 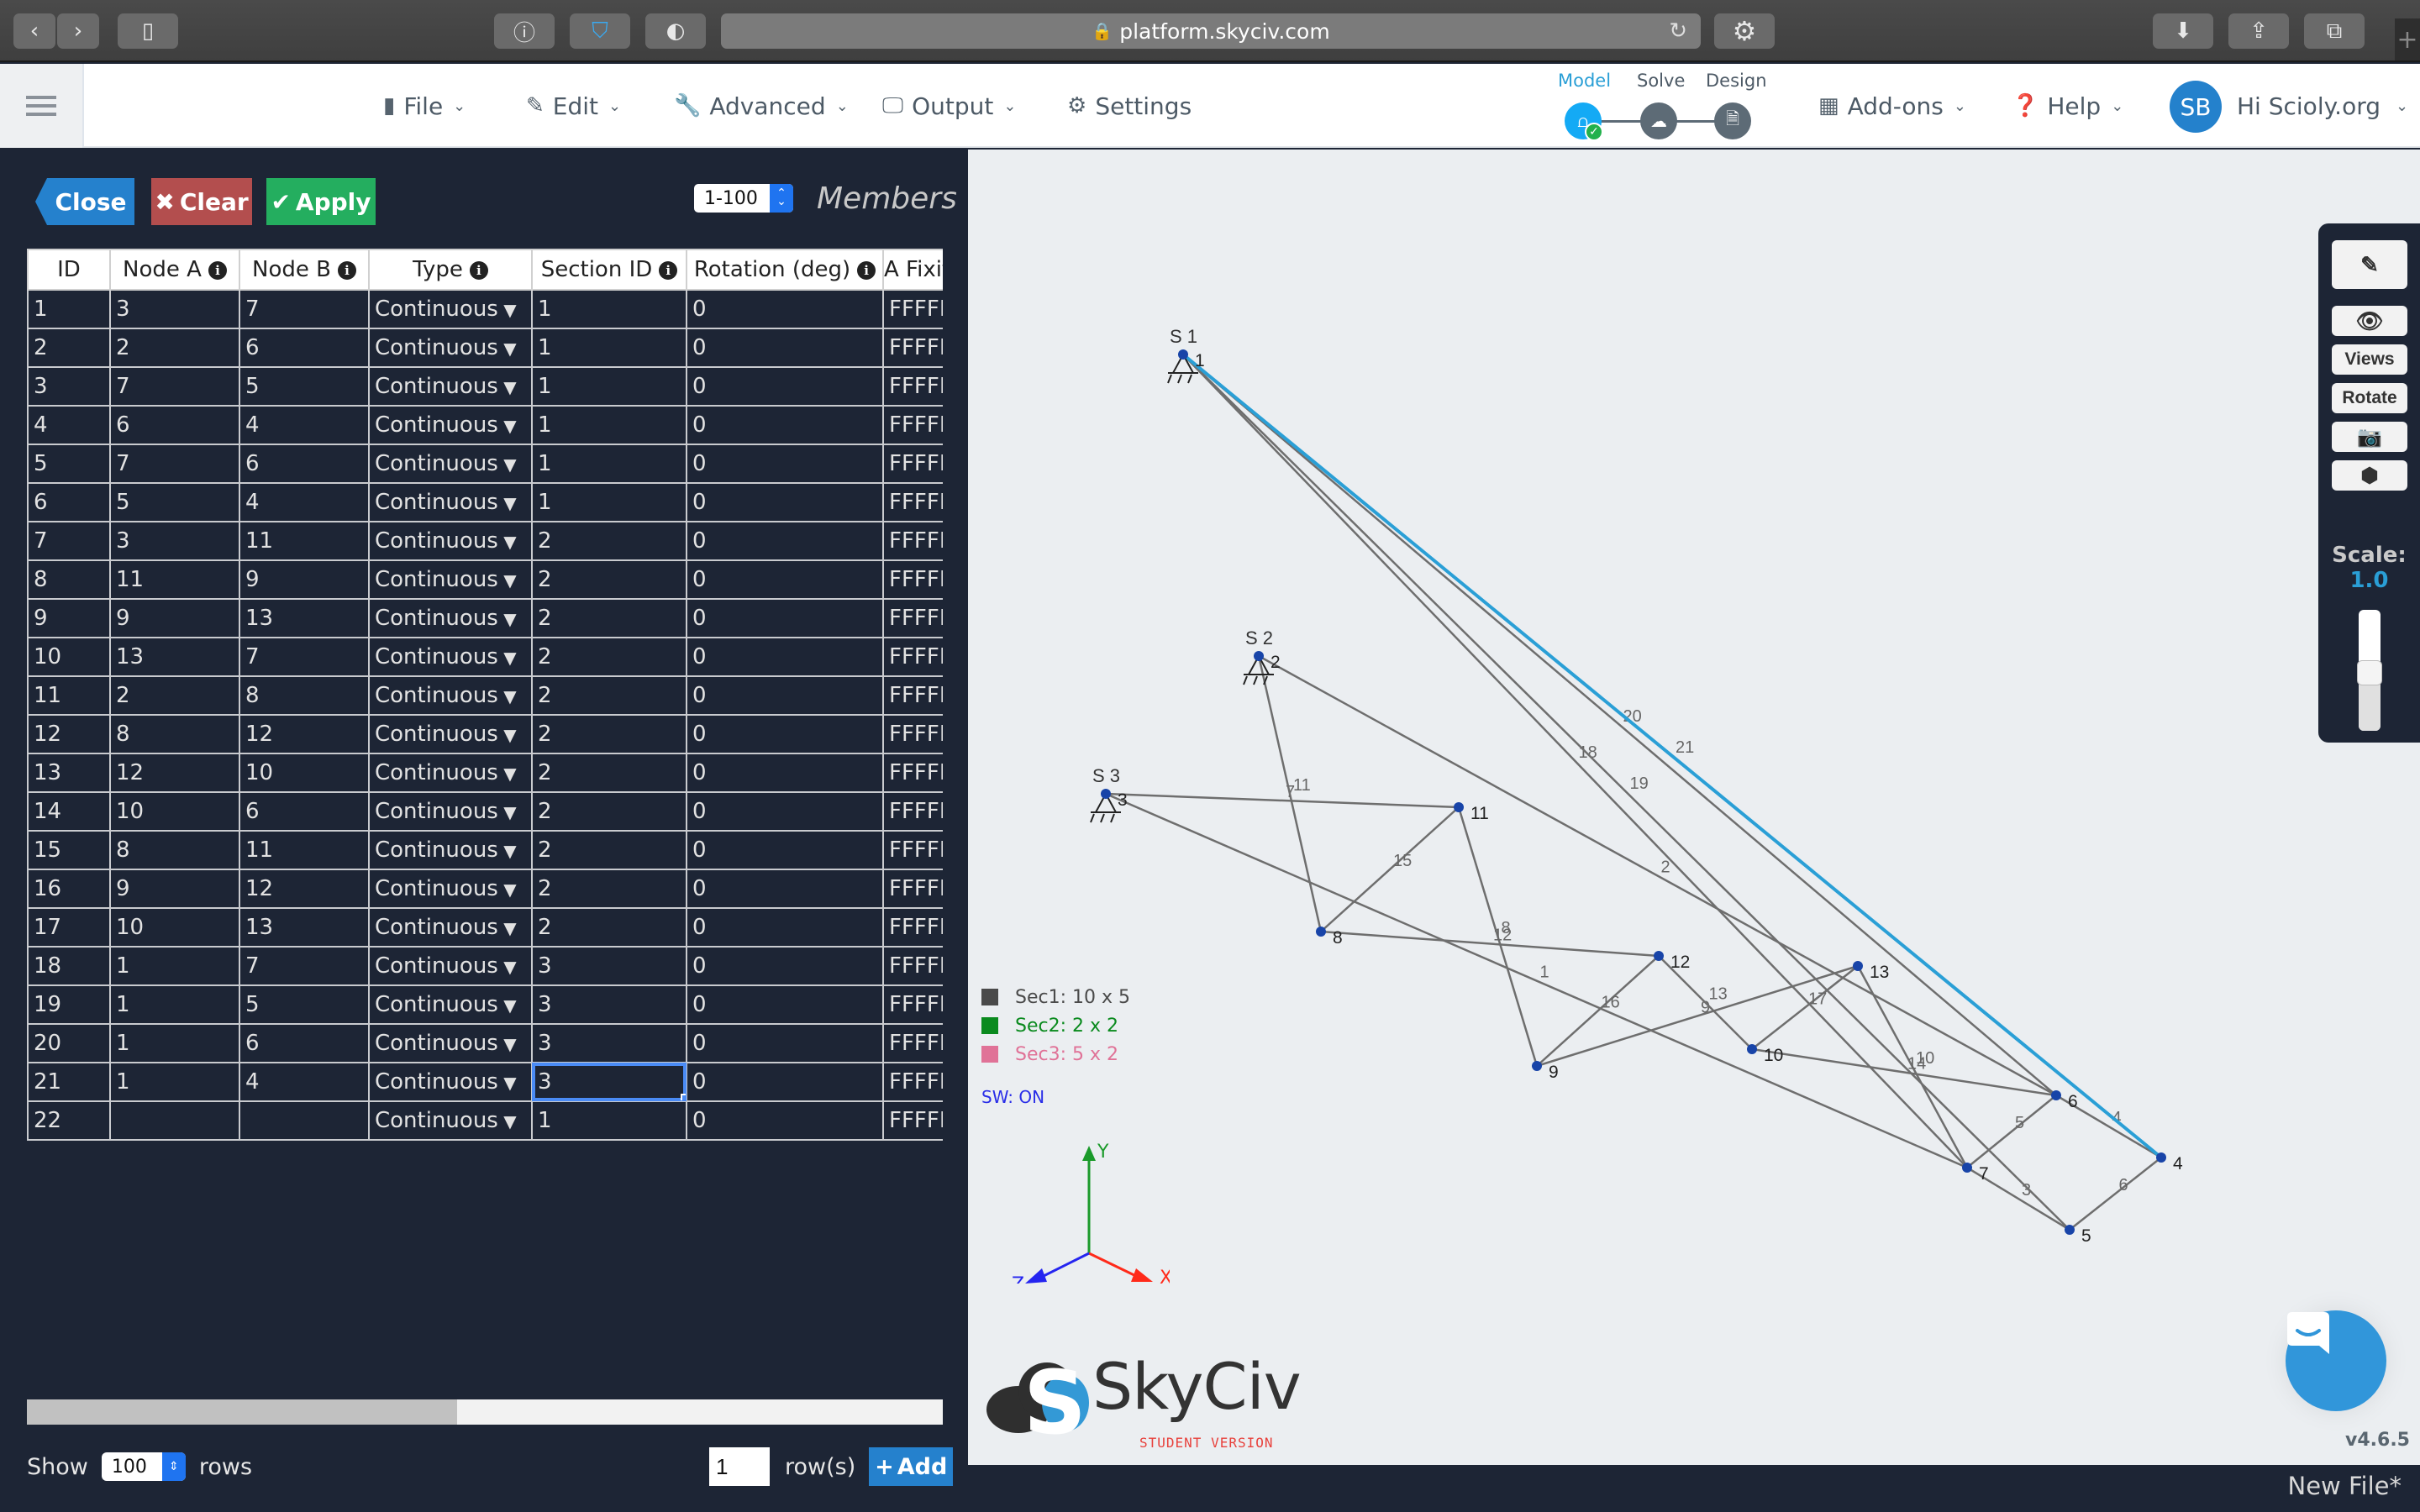 What do you see at coordinates (739, 1466) in the screenshot?
I see `add-row-count-input` at bounding box center [739, 1466].